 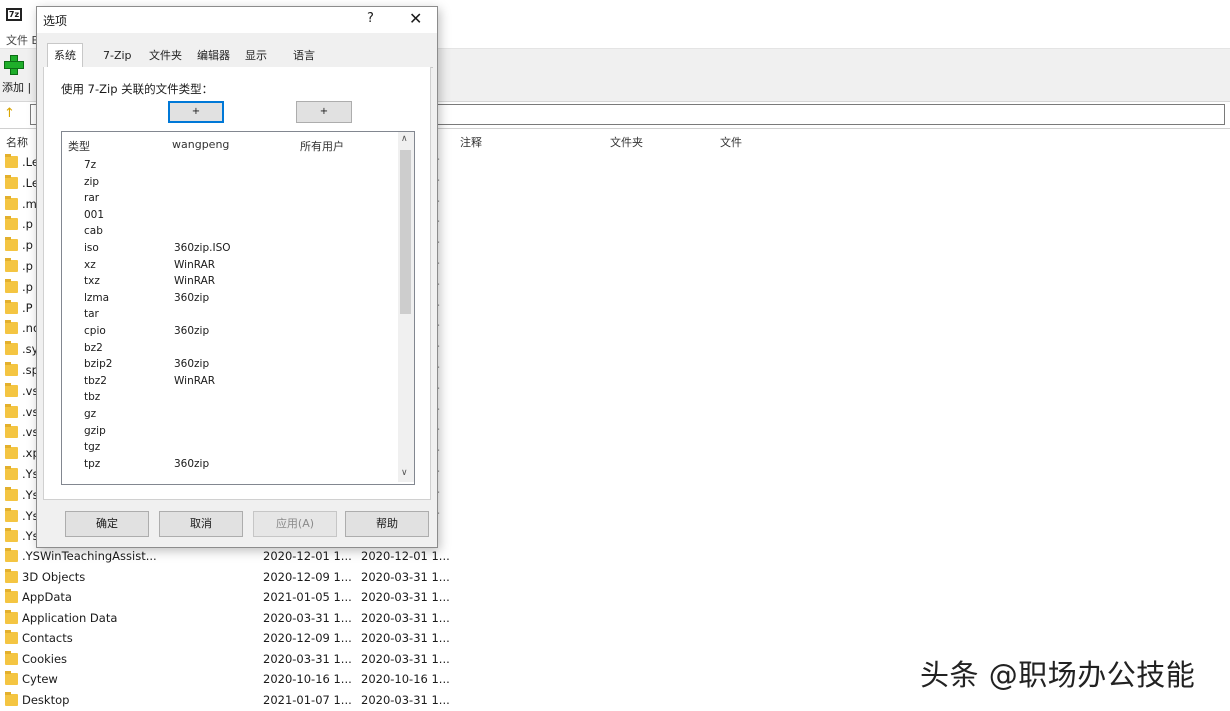 I want to click on tab-system: 系统, so click(x=65, y=55).